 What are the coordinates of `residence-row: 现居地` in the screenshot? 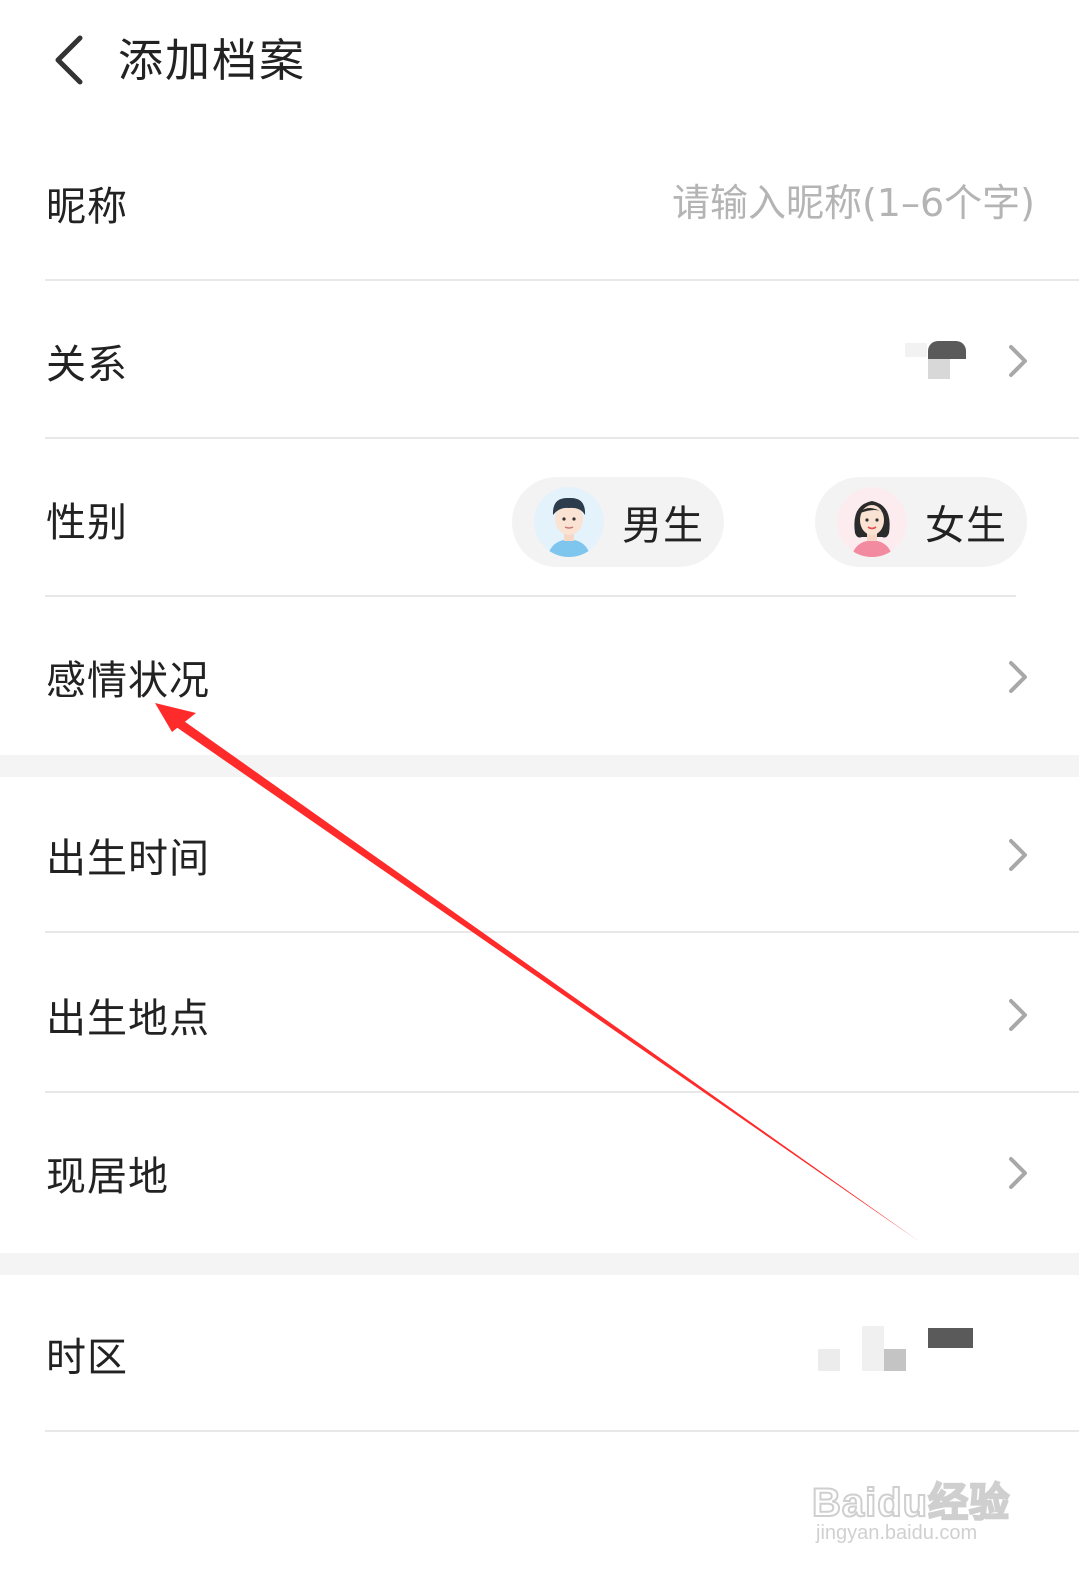 It's located at (539, 1173).